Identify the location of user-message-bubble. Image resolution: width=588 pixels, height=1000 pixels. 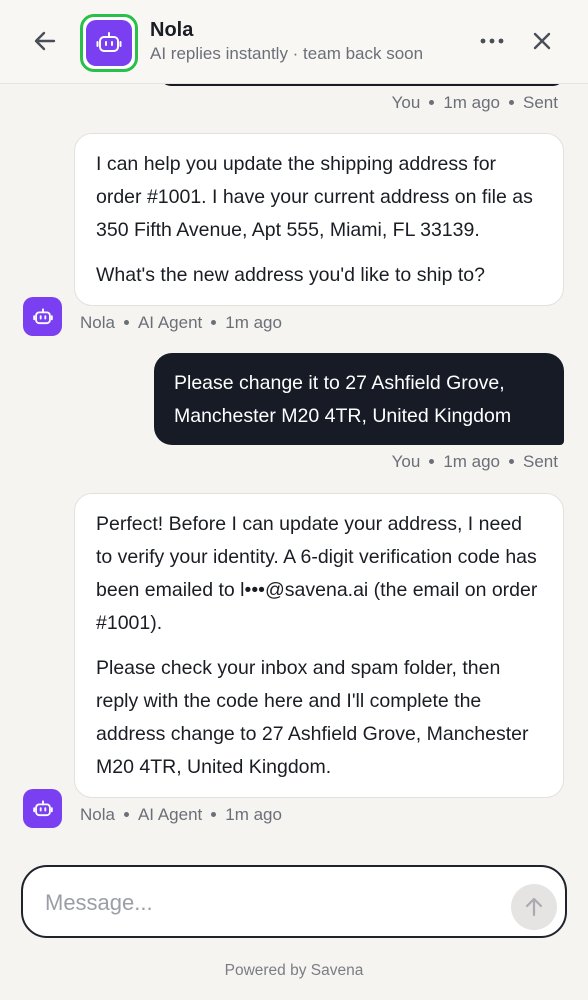
(362, 85).